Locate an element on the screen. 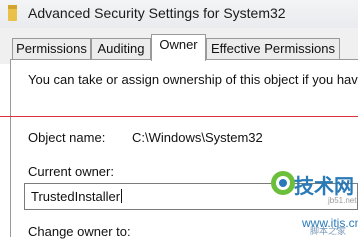  watermark-small-url: jb51.net is located at coordinates (342, 200).